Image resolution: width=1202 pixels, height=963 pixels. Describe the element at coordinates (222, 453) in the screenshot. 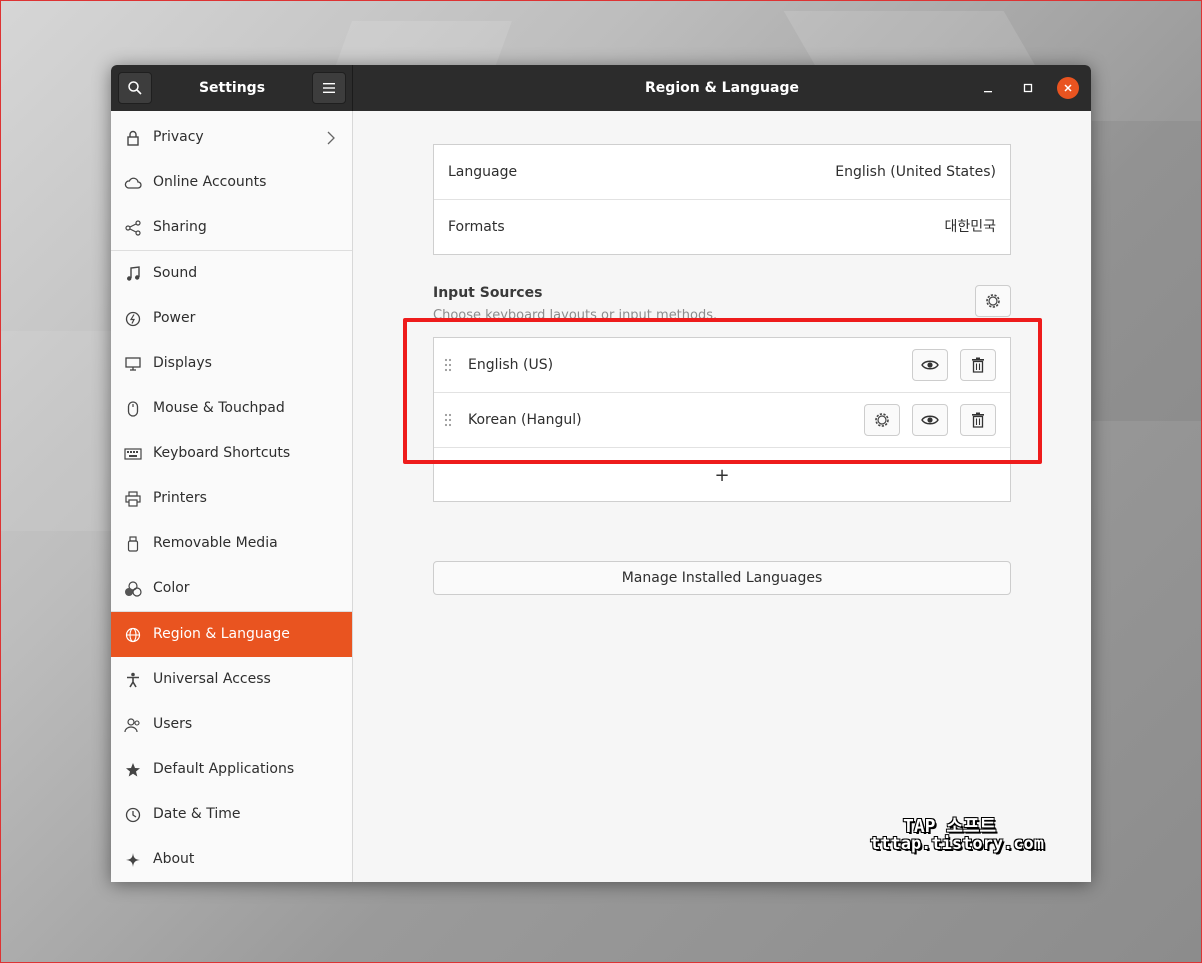

I see `sidebar-item-label: Keyboard Shortcuts` at that location.